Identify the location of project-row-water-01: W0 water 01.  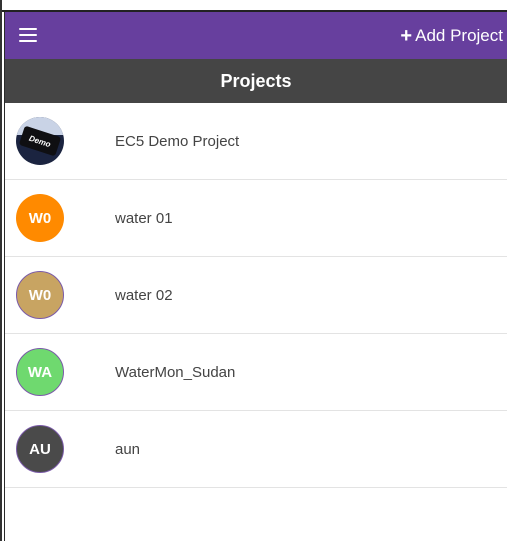
(256, 218).